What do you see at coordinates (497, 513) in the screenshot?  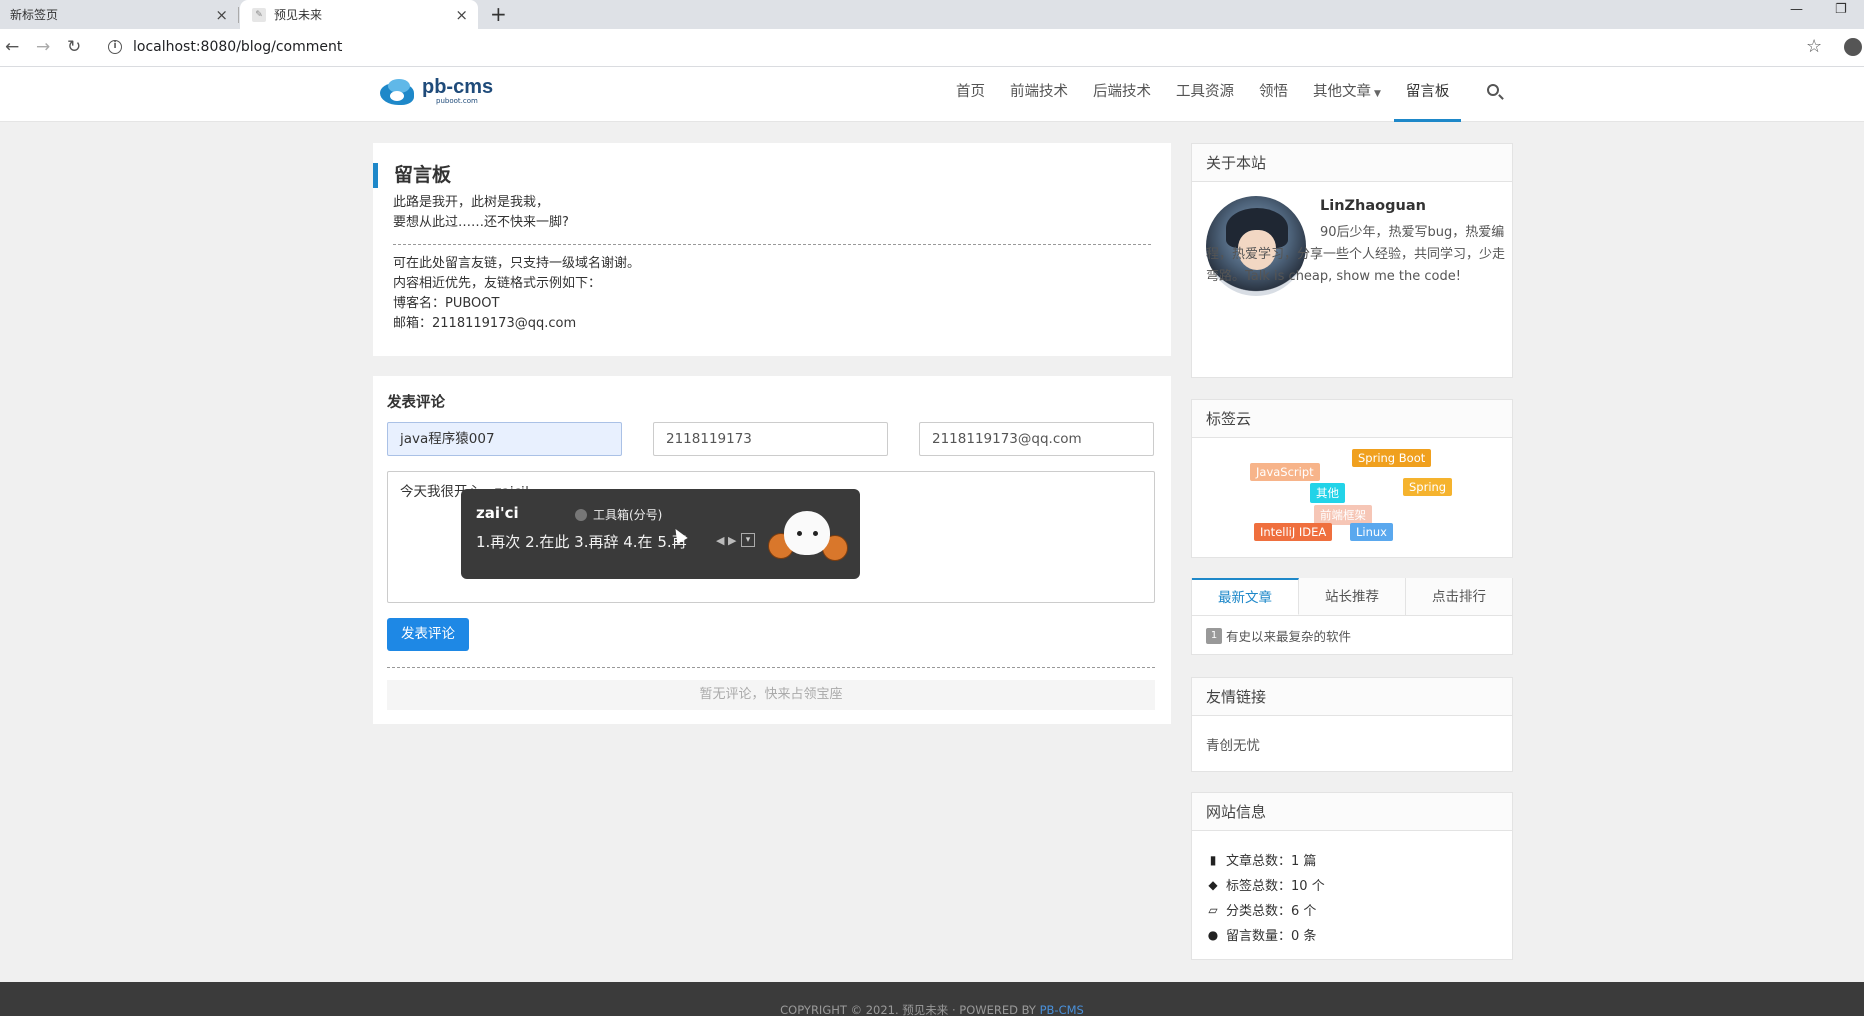 I see `ime-pinyin: zai'ci` at bounding box center [497, 513].